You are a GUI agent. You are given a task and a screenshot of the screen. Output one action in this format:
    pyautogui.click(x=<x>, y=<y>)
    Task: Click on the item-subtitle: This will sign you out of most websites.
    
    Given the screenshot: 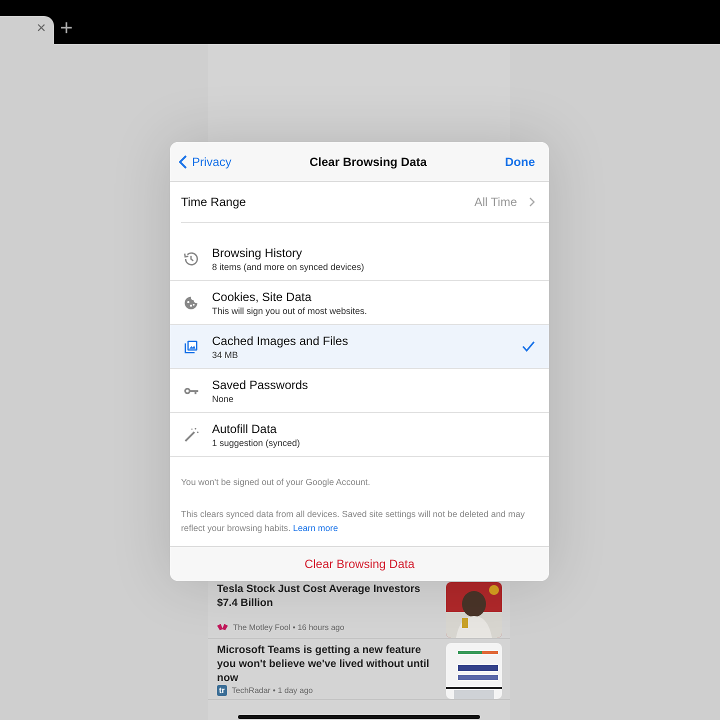 What is the action you would take?
    pyautogui.click(x=290, y=311)
    